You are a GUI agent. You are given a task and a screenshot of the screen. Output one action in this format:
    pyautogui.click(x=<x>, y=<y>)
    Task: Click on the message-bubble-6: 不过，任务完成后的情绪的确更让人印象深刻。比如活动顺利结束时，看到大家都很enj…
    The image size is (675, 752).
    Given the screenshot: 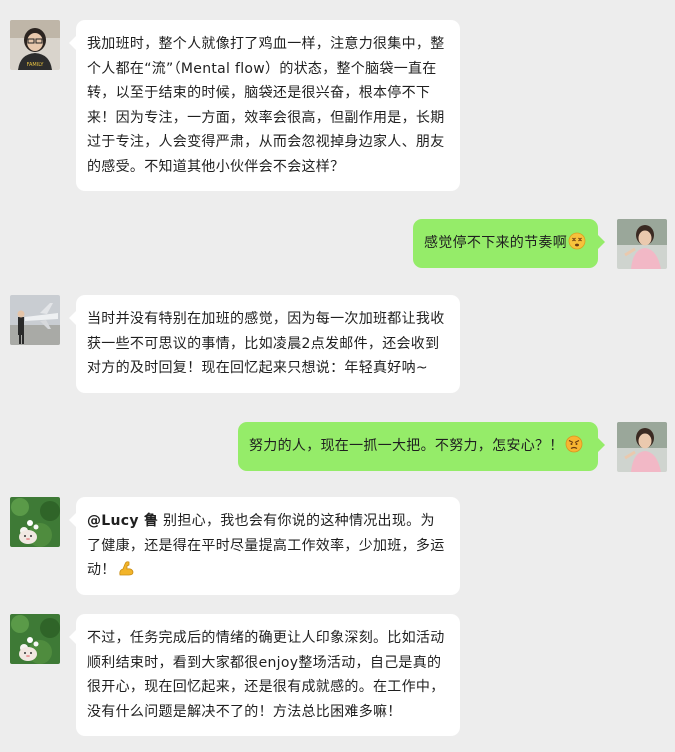 What is the action you would take?
    pyautogui.click(x=264, y=675)
    